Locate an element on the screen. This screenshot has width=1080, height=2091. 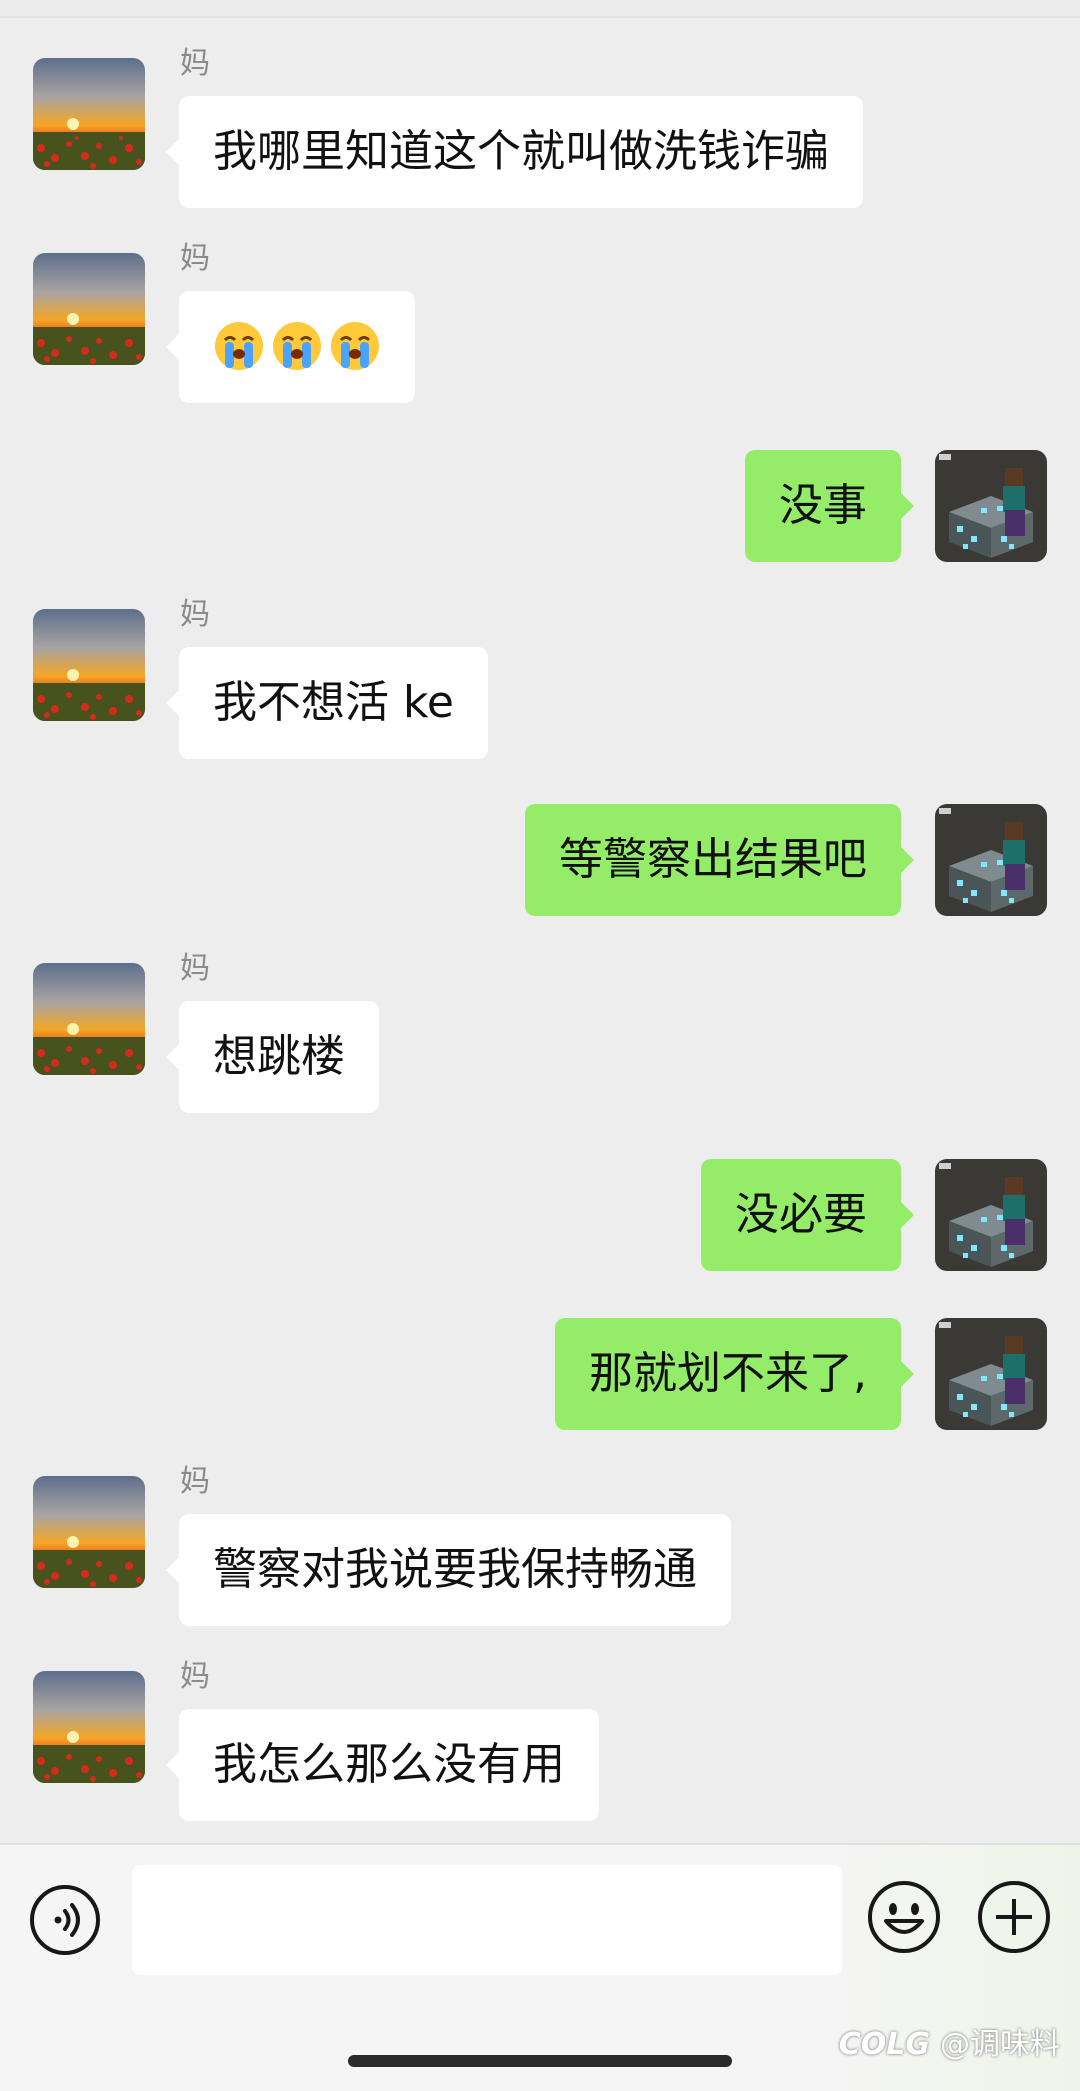
plus-icon is located at coordinates (1014, 1917).